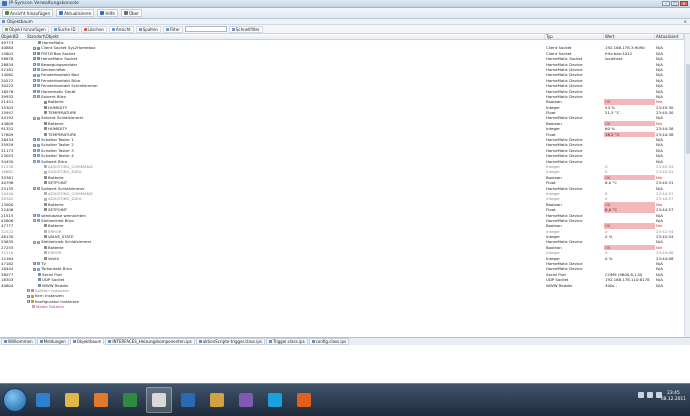  I want to click on tab-label: INTERFACES_Heizungskomponenten.ips, so click(152, 341).